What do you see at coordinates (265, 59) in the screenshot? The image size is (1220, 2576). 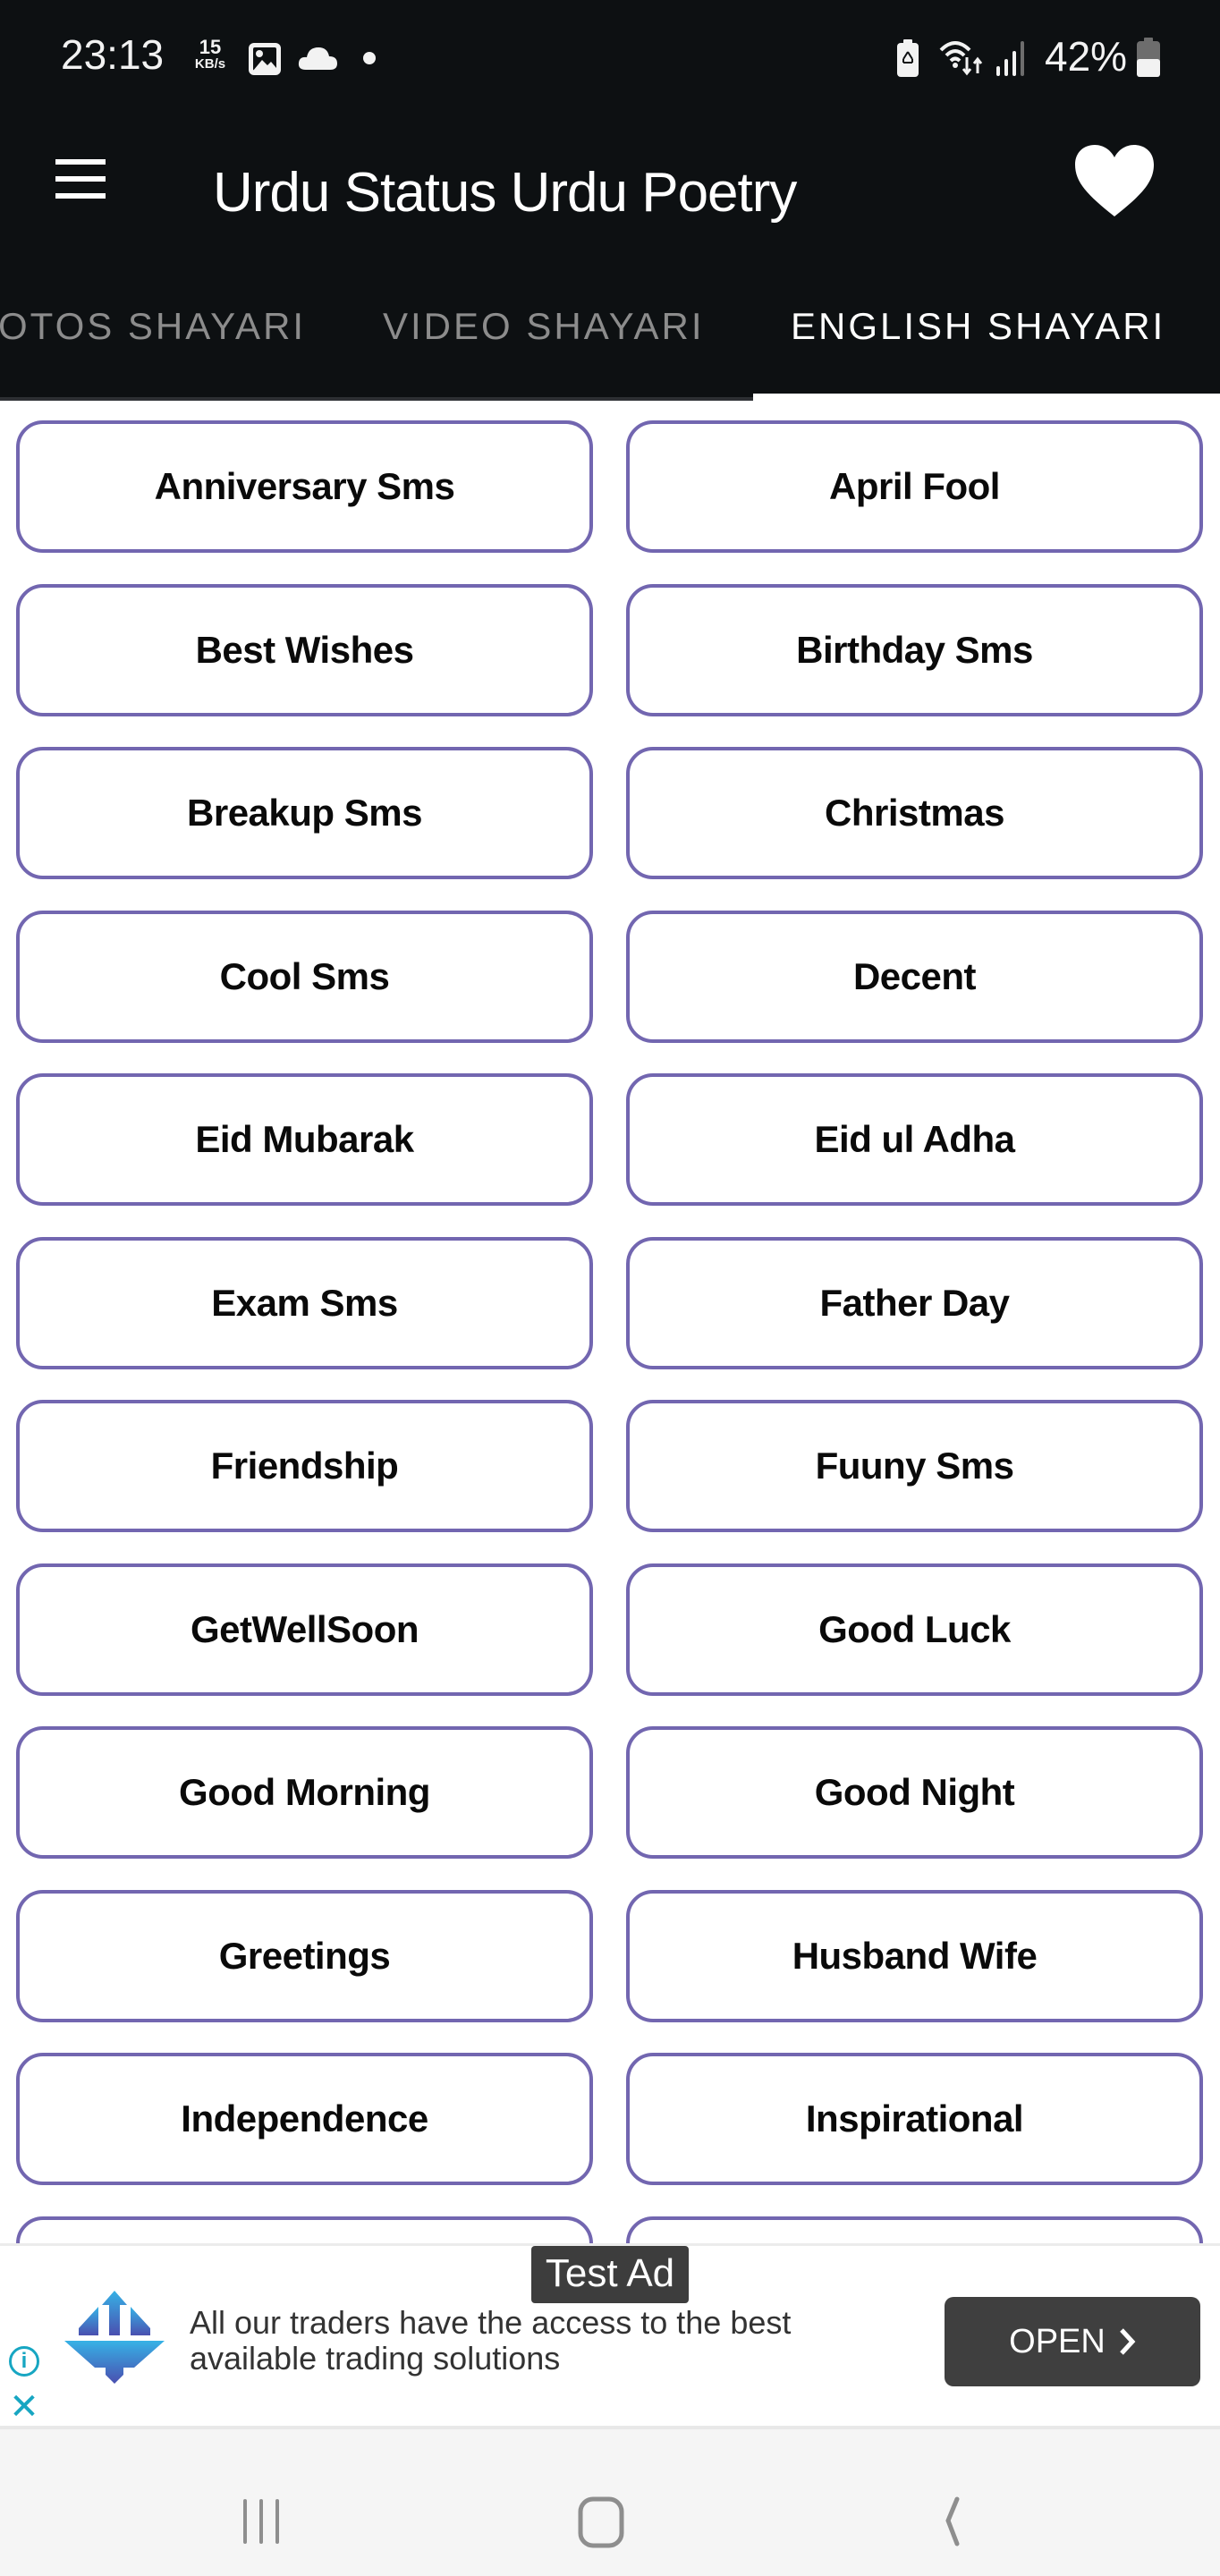 I see `gallery-icon` at bounding box center [265, 59].